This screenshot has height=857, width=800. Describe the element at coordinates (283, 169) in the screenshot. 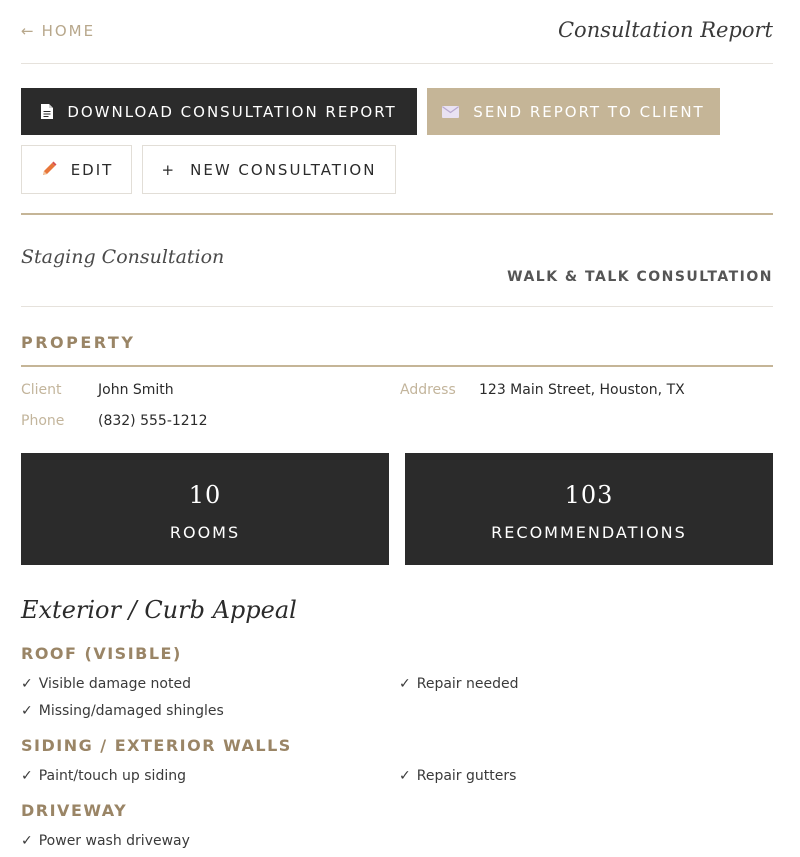

I see `new-consultation-label: NEW CONSULTATION` at that location.